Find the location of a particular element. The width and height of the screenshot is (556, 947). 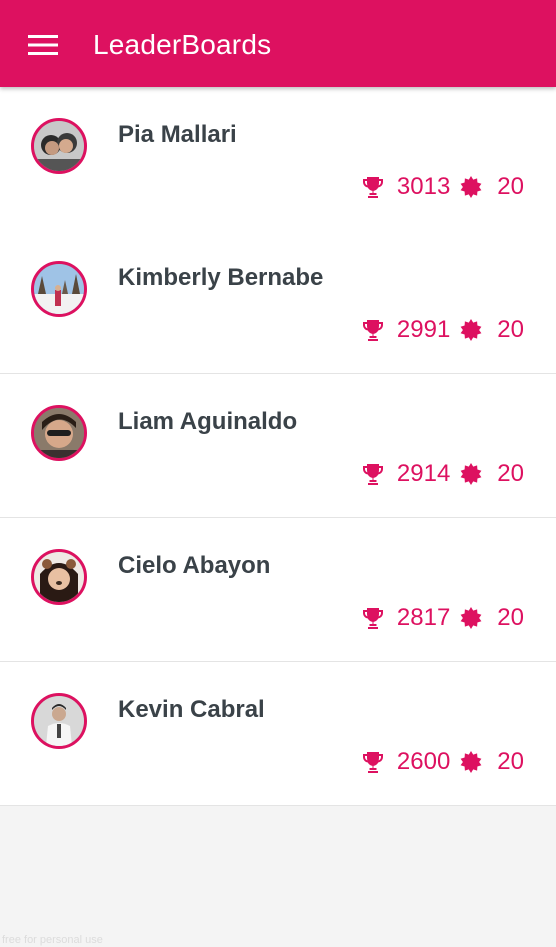

score-value: 2991 is located at coordinates (423, 329).